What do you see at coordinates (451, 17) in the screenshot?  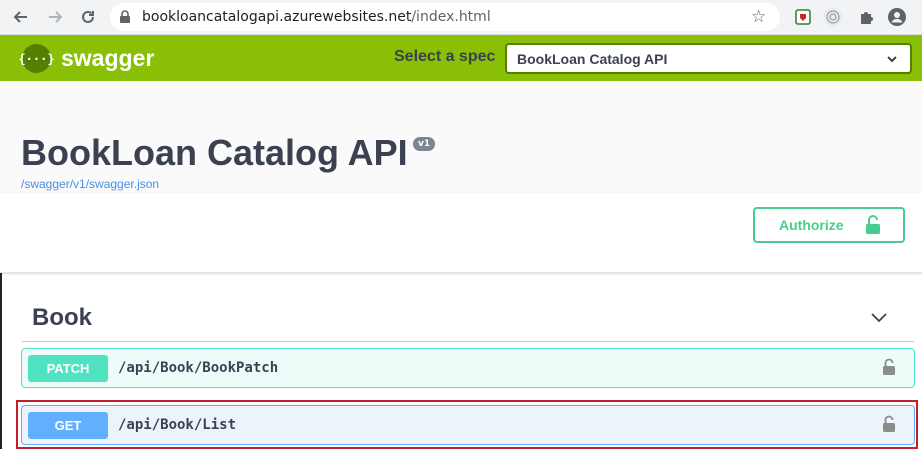 I see `url-path: /index.html` at bounding box center [451, 17].